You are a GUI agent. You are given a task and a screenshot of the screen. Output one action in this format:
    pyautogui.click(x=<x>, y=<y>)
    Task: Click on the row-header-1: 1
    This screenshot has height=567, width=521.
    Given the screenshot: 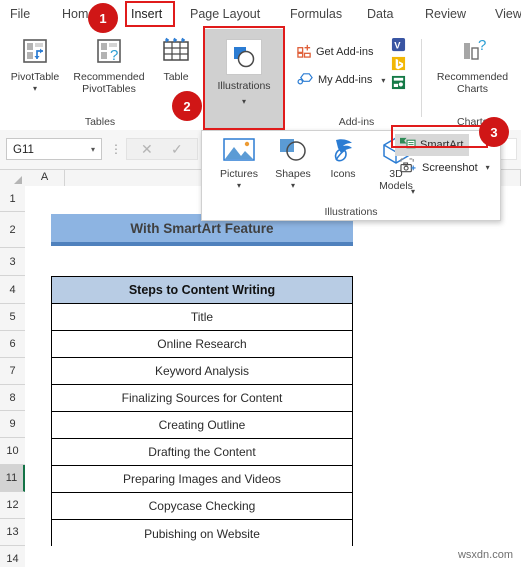 What is the action you would take?
    pyautogui.click(x=12, y=199)
    